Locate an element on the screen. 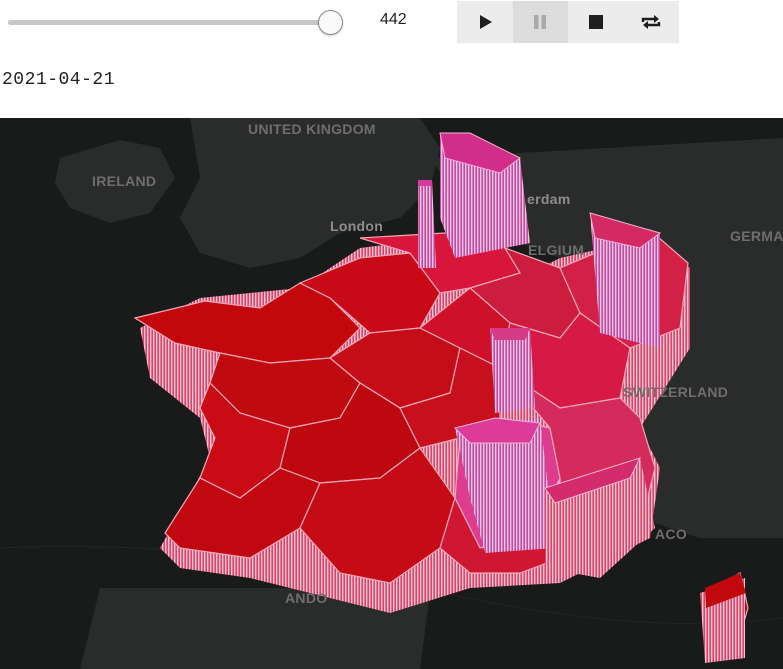 The height and width of the screenshot is (669, 783). label-ireland: IRELAND is located at coordinates (124, 181).